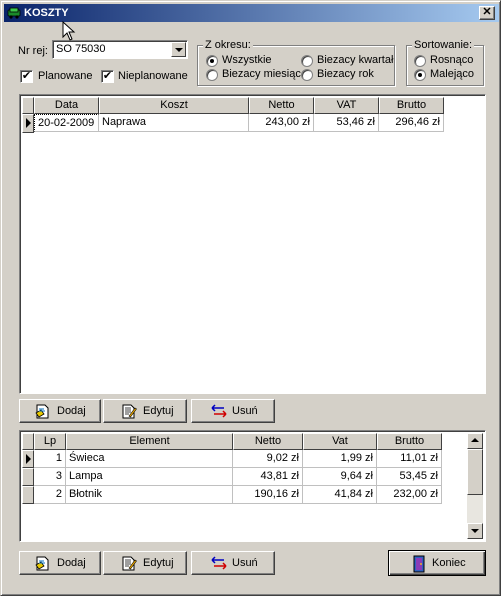 The image size is (501, 596). Describe the element at coordinates (245, 563) in the screenshot. I see `elements-delete-label: Usuń` at that location.